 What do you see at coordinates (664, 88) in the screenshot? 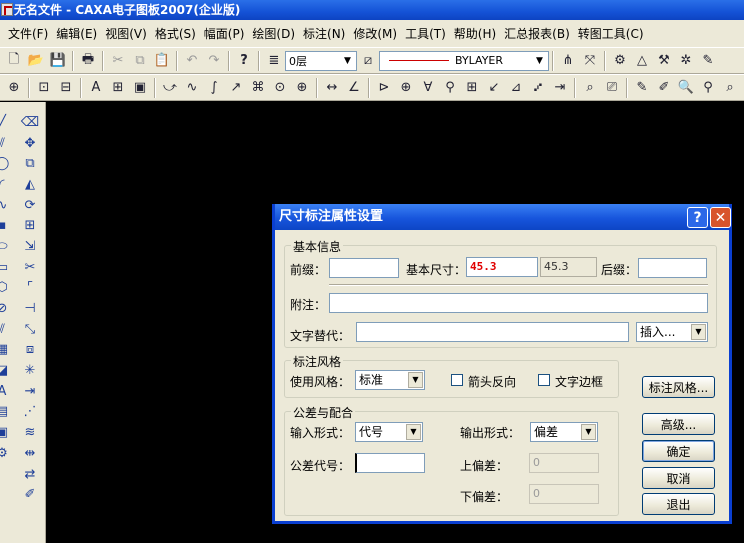
I see `brush-icon: ✐` at bounding box center [664, 88].